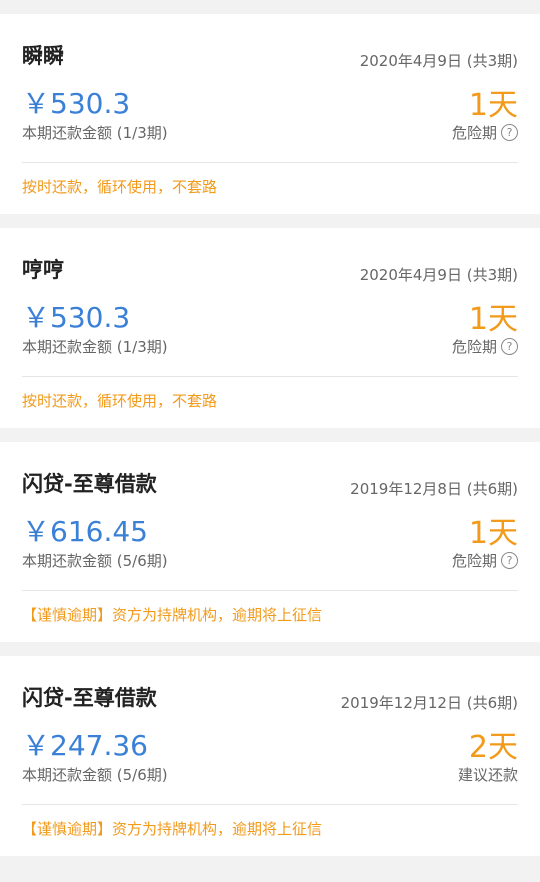  What do you see at coordinates (43, 270) in the screenshot?
I see `loan-name: 哼哼` at bounding box center [43, 270].